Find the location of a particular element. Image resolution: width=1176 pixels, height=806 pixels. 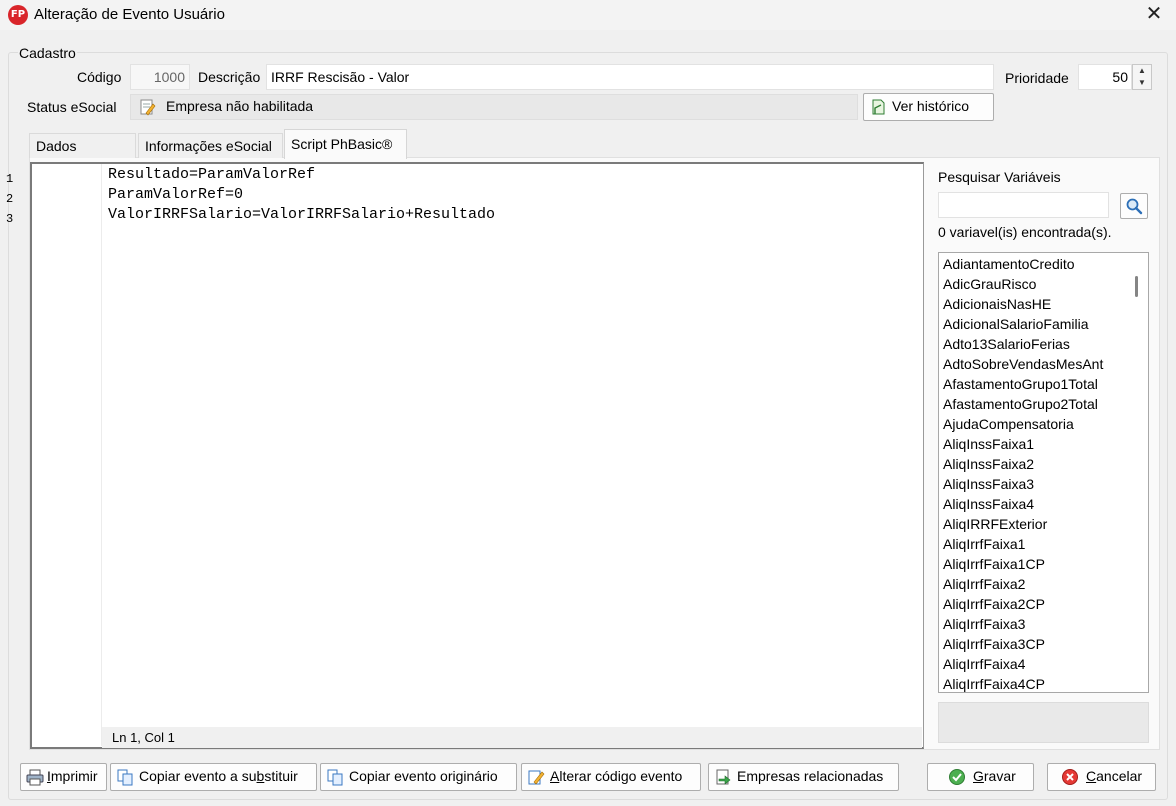

tab-script-phbasic: Script PhBasic® is located at coordinates (345, 144).